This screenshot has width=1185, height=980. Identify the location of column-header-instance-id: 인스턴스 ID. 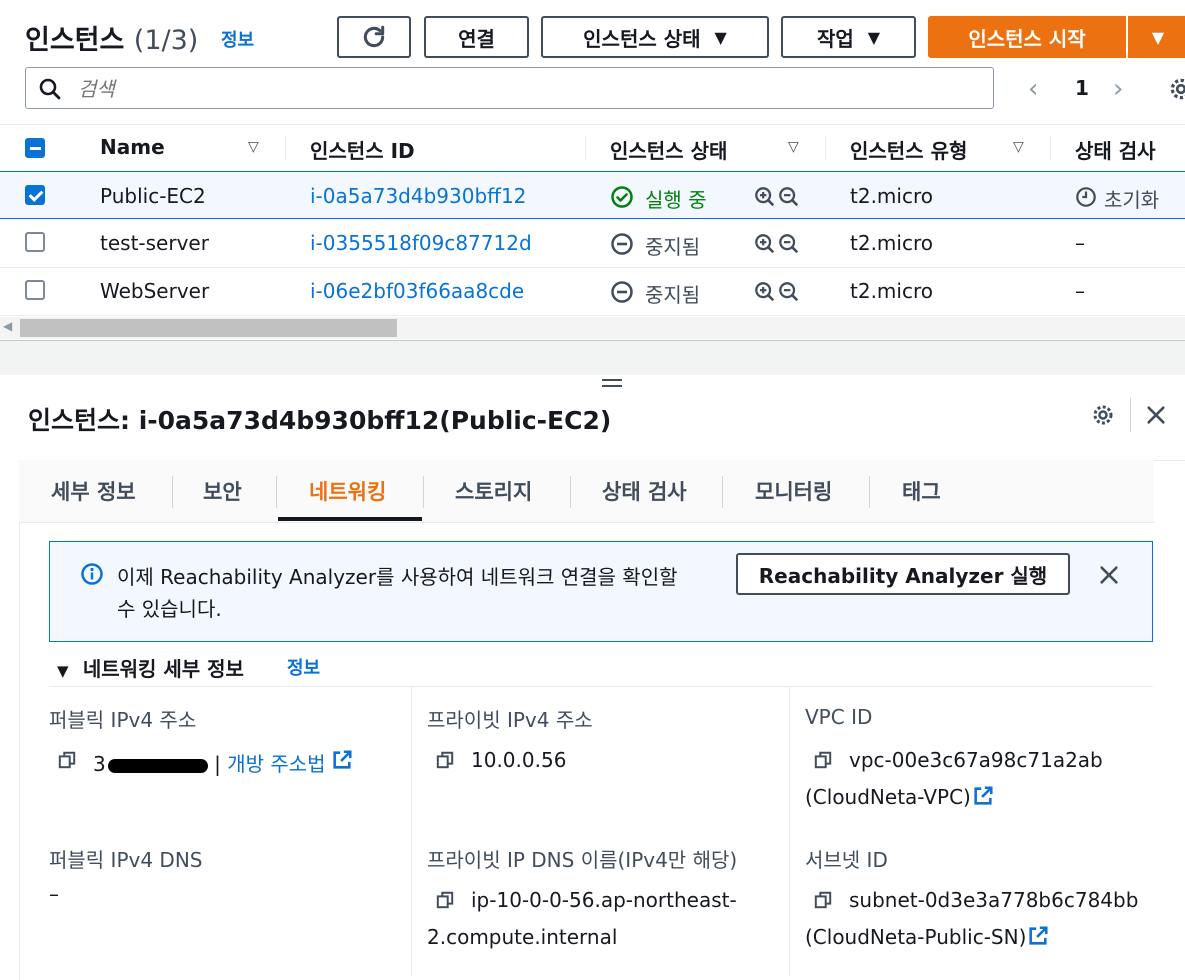
(362, 149).